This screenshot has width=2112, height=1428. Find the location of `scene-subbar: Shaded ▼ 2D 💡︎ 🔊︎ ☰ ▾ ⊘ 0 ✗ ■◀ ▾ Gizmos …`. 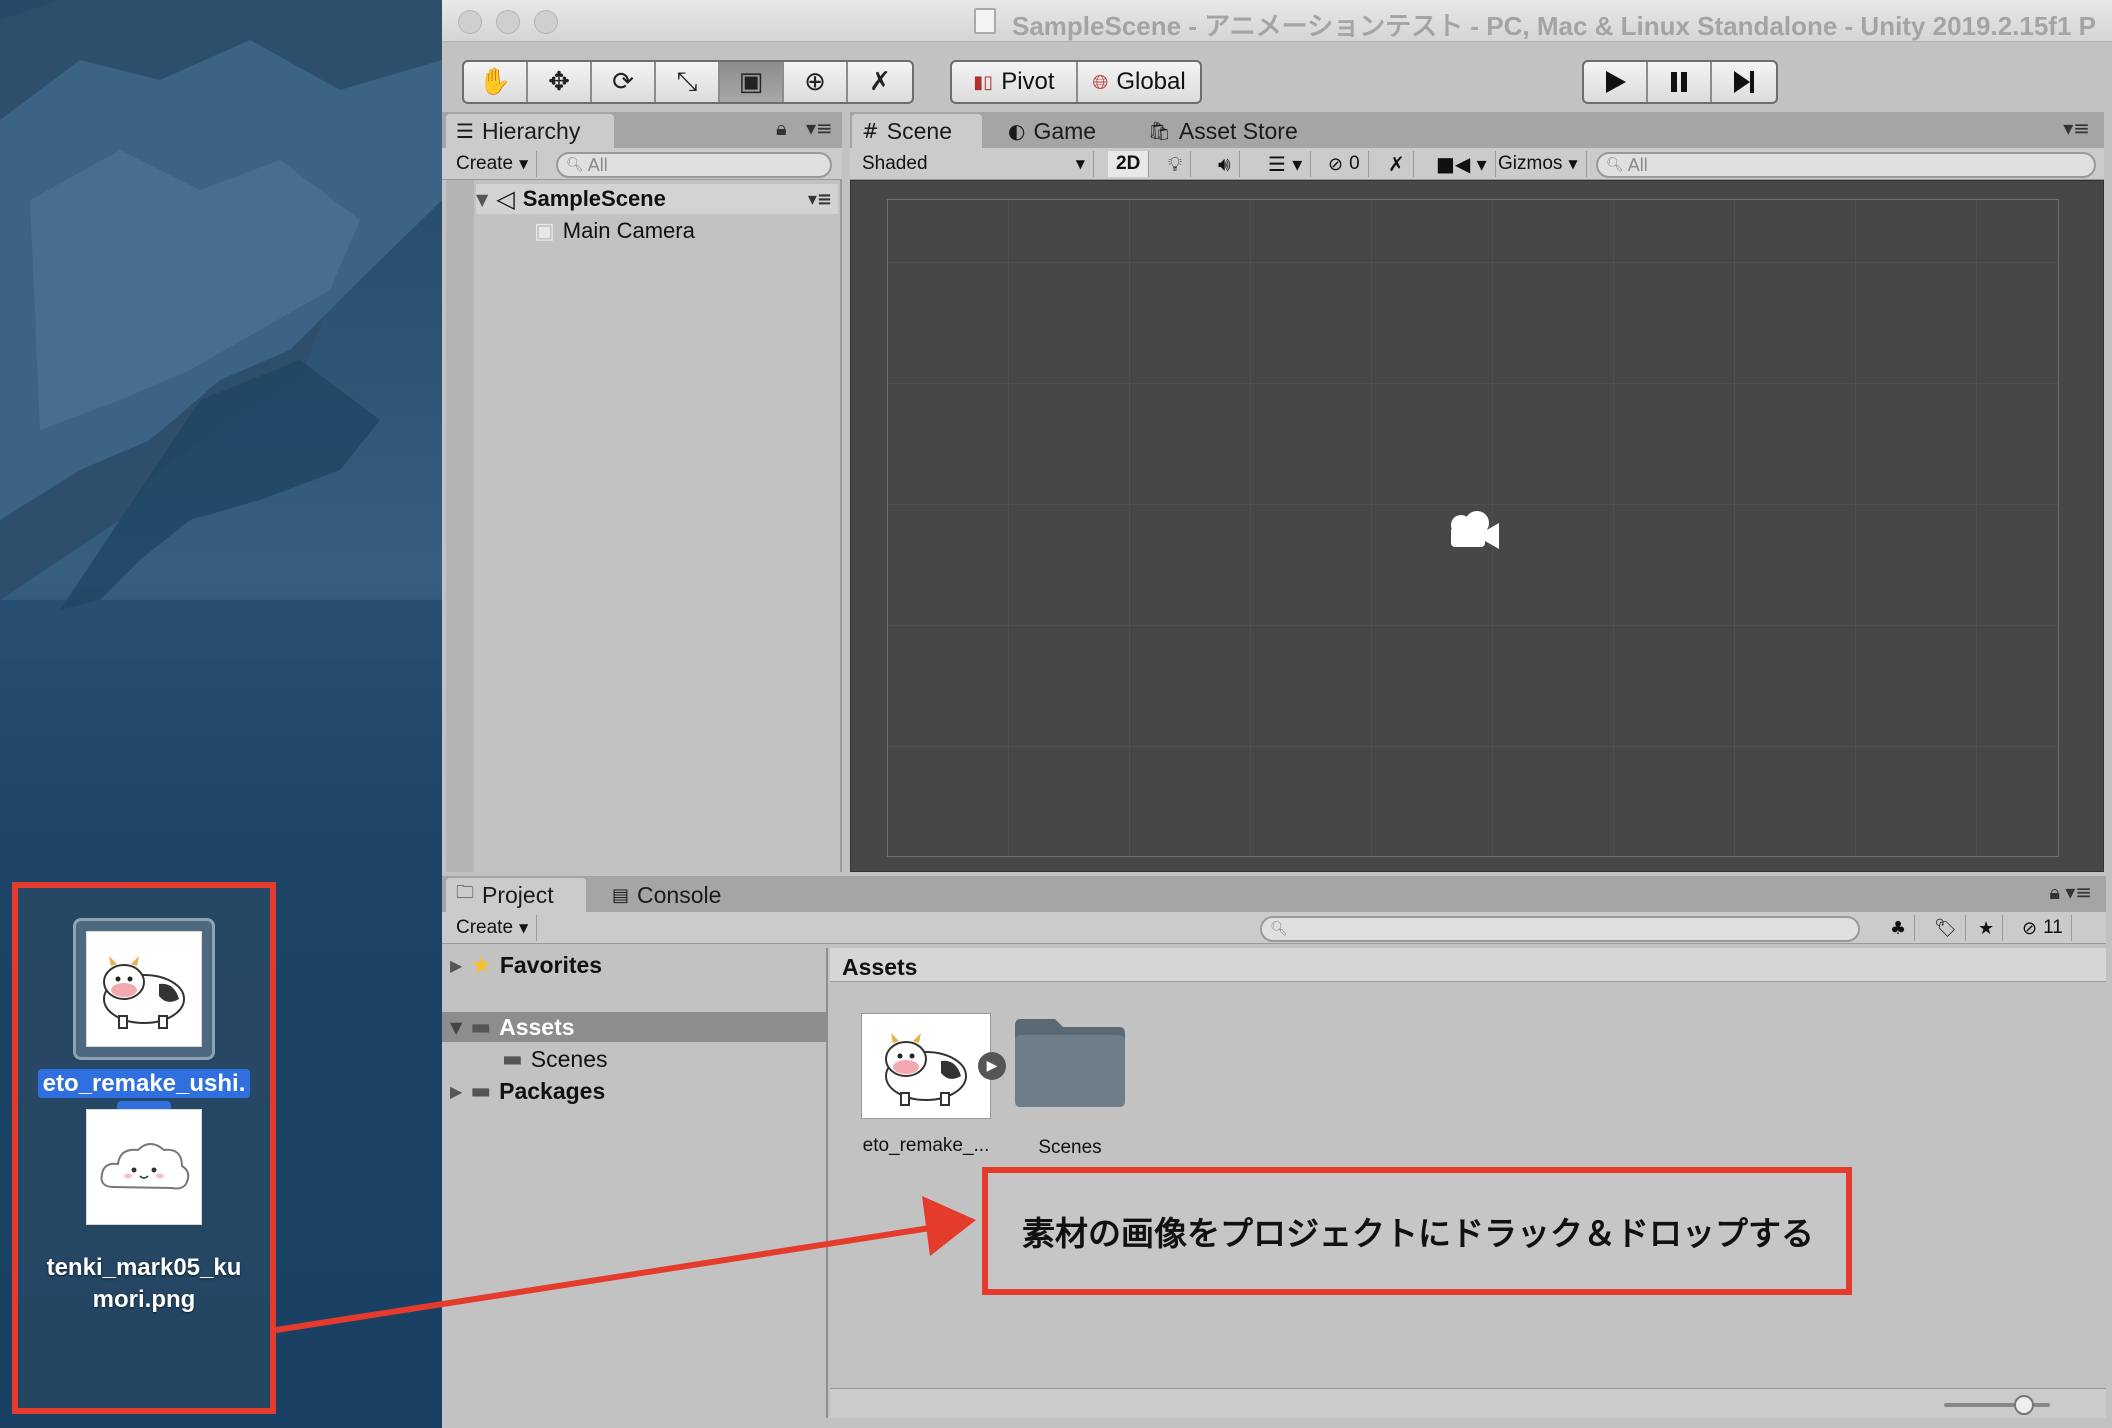

scene-subbar: Shaded ▼ 2D 💡︎ 🔊︎ ☰ ▾ ⊘ 0 ✗ ■◀ ▾ Gizmos … is located at coordinates (1477, 164).